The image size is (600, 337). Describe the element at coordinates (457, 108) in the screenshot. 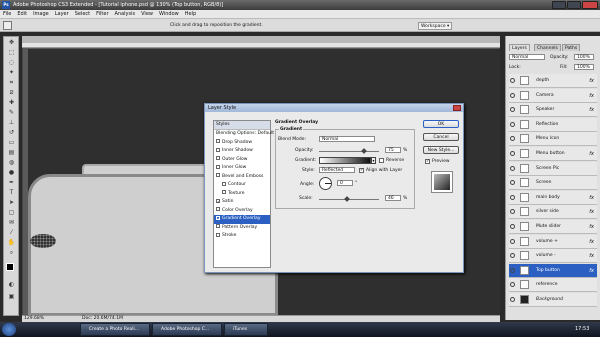

I see `dialog-close-icon` at that location.